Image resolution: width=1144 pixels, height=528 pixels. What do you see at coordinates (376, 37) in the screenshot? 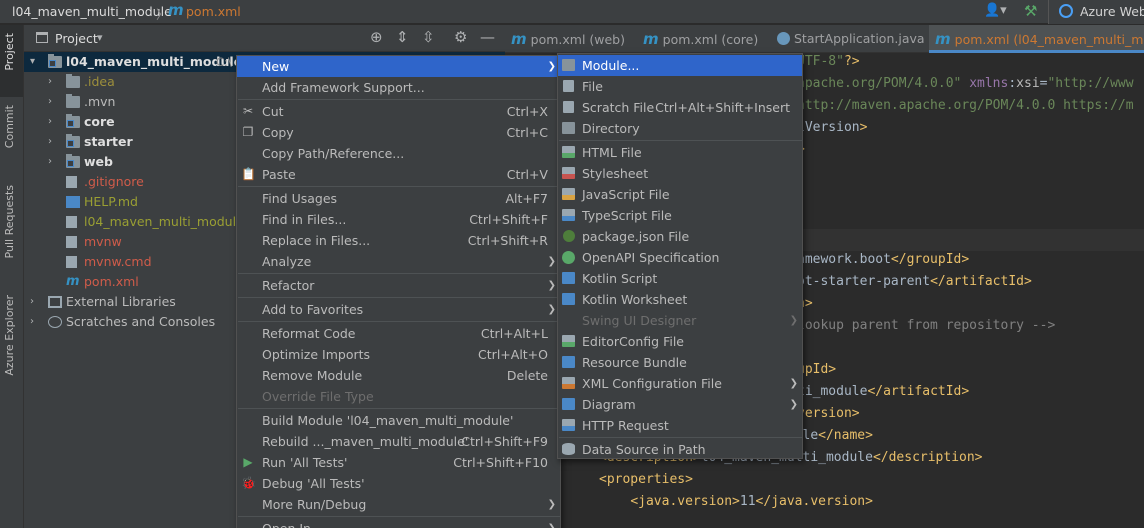
I see `locate-icon: ⊕` at bounding box center [376, 37].